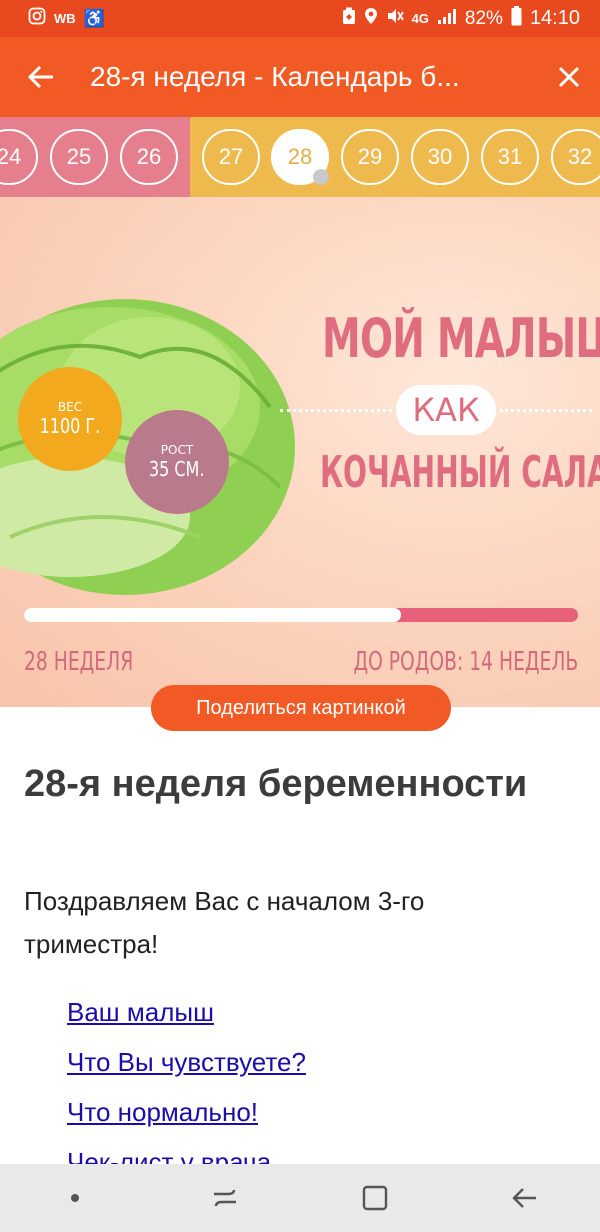 This screenshot has height=1232, width=600. I want to click on share-image-button: Поделиться картинкой, so click(301, 708).